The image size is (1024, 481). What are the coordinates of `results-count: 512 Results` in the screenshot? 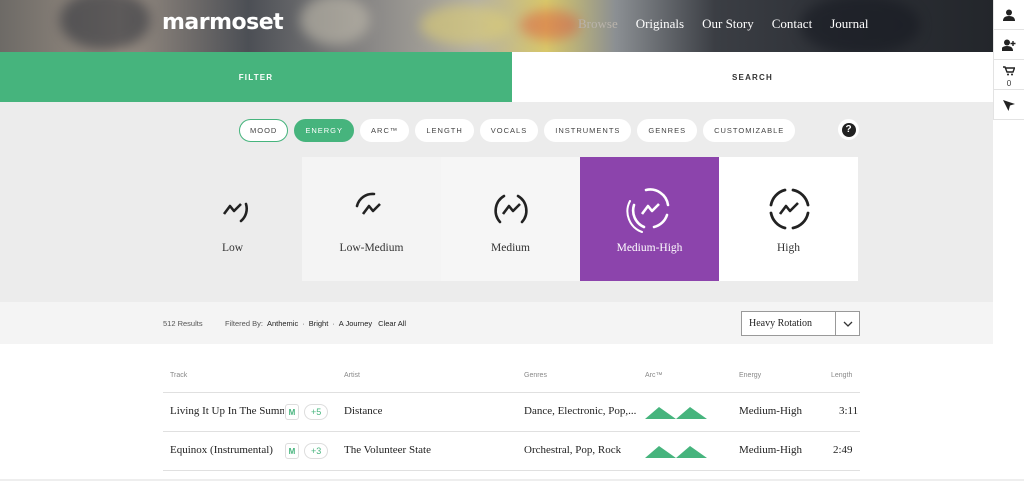 It's located at (183, 323).